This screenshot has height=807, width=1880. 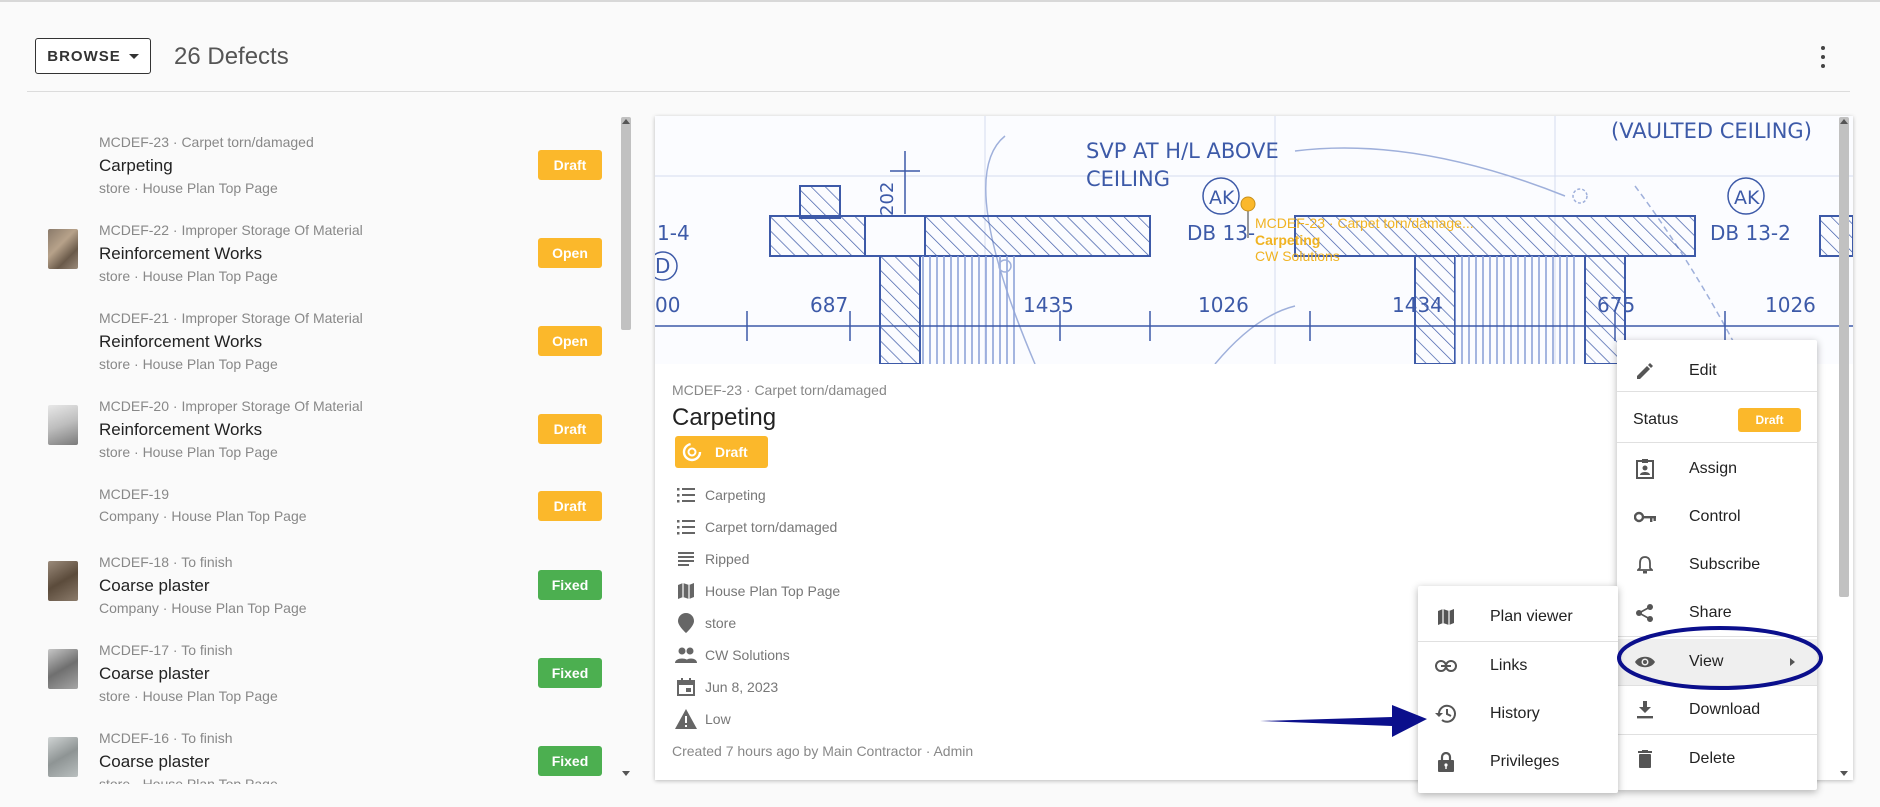 I want to click on plan-label: DB 13-, so click(x=1221, y=233).